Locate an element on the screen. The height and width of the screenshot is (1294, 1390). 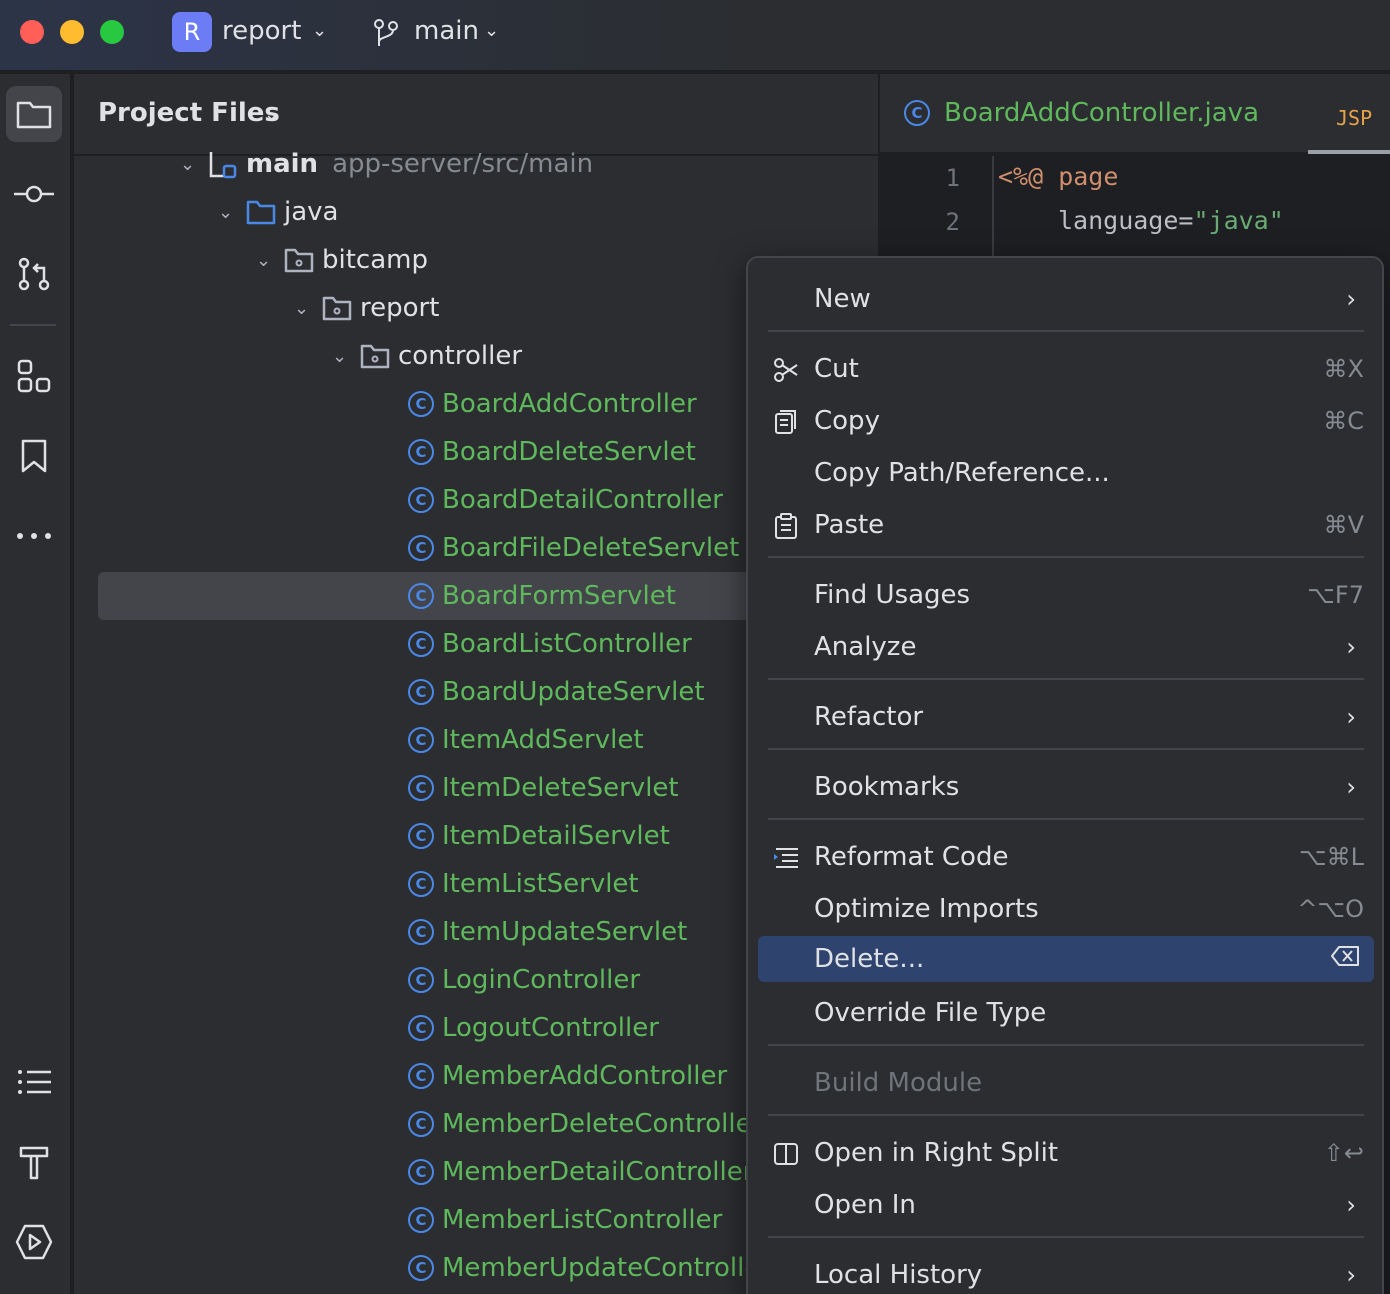
tree-node-bitcamp: ⌄ bitcamp is located at coordinates (342, 260).